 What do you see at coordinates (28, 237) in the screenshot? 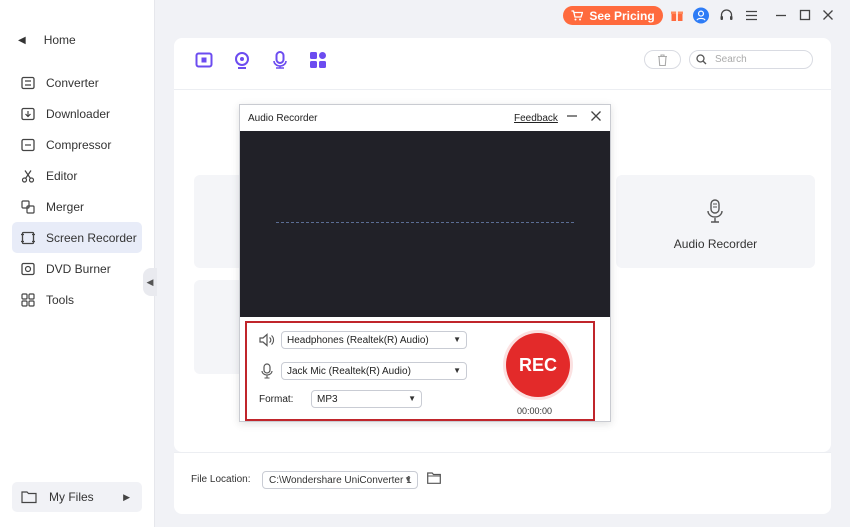
I see `screen-recorder-icon` at bounding box center [28, 237].